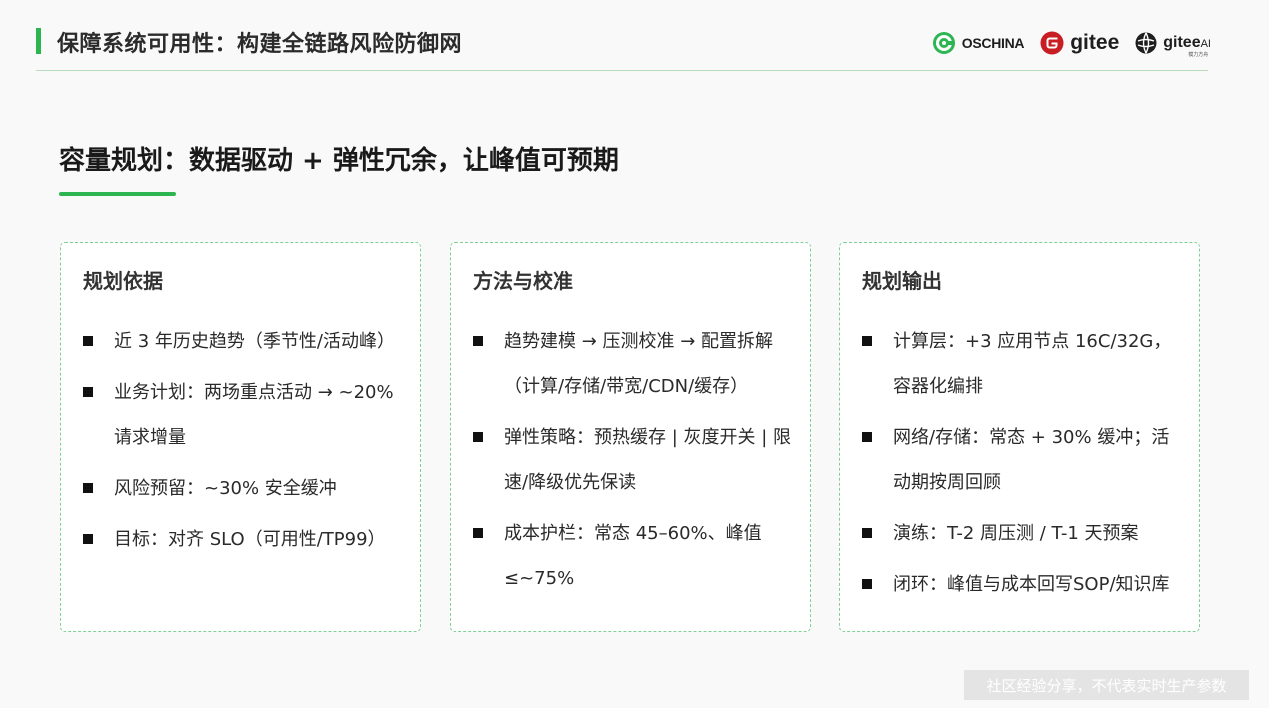  Describe the element at coordinates (1198, 55) in the screenshot. I see `gitee-ai-tagline: 模力方舟` at that location.